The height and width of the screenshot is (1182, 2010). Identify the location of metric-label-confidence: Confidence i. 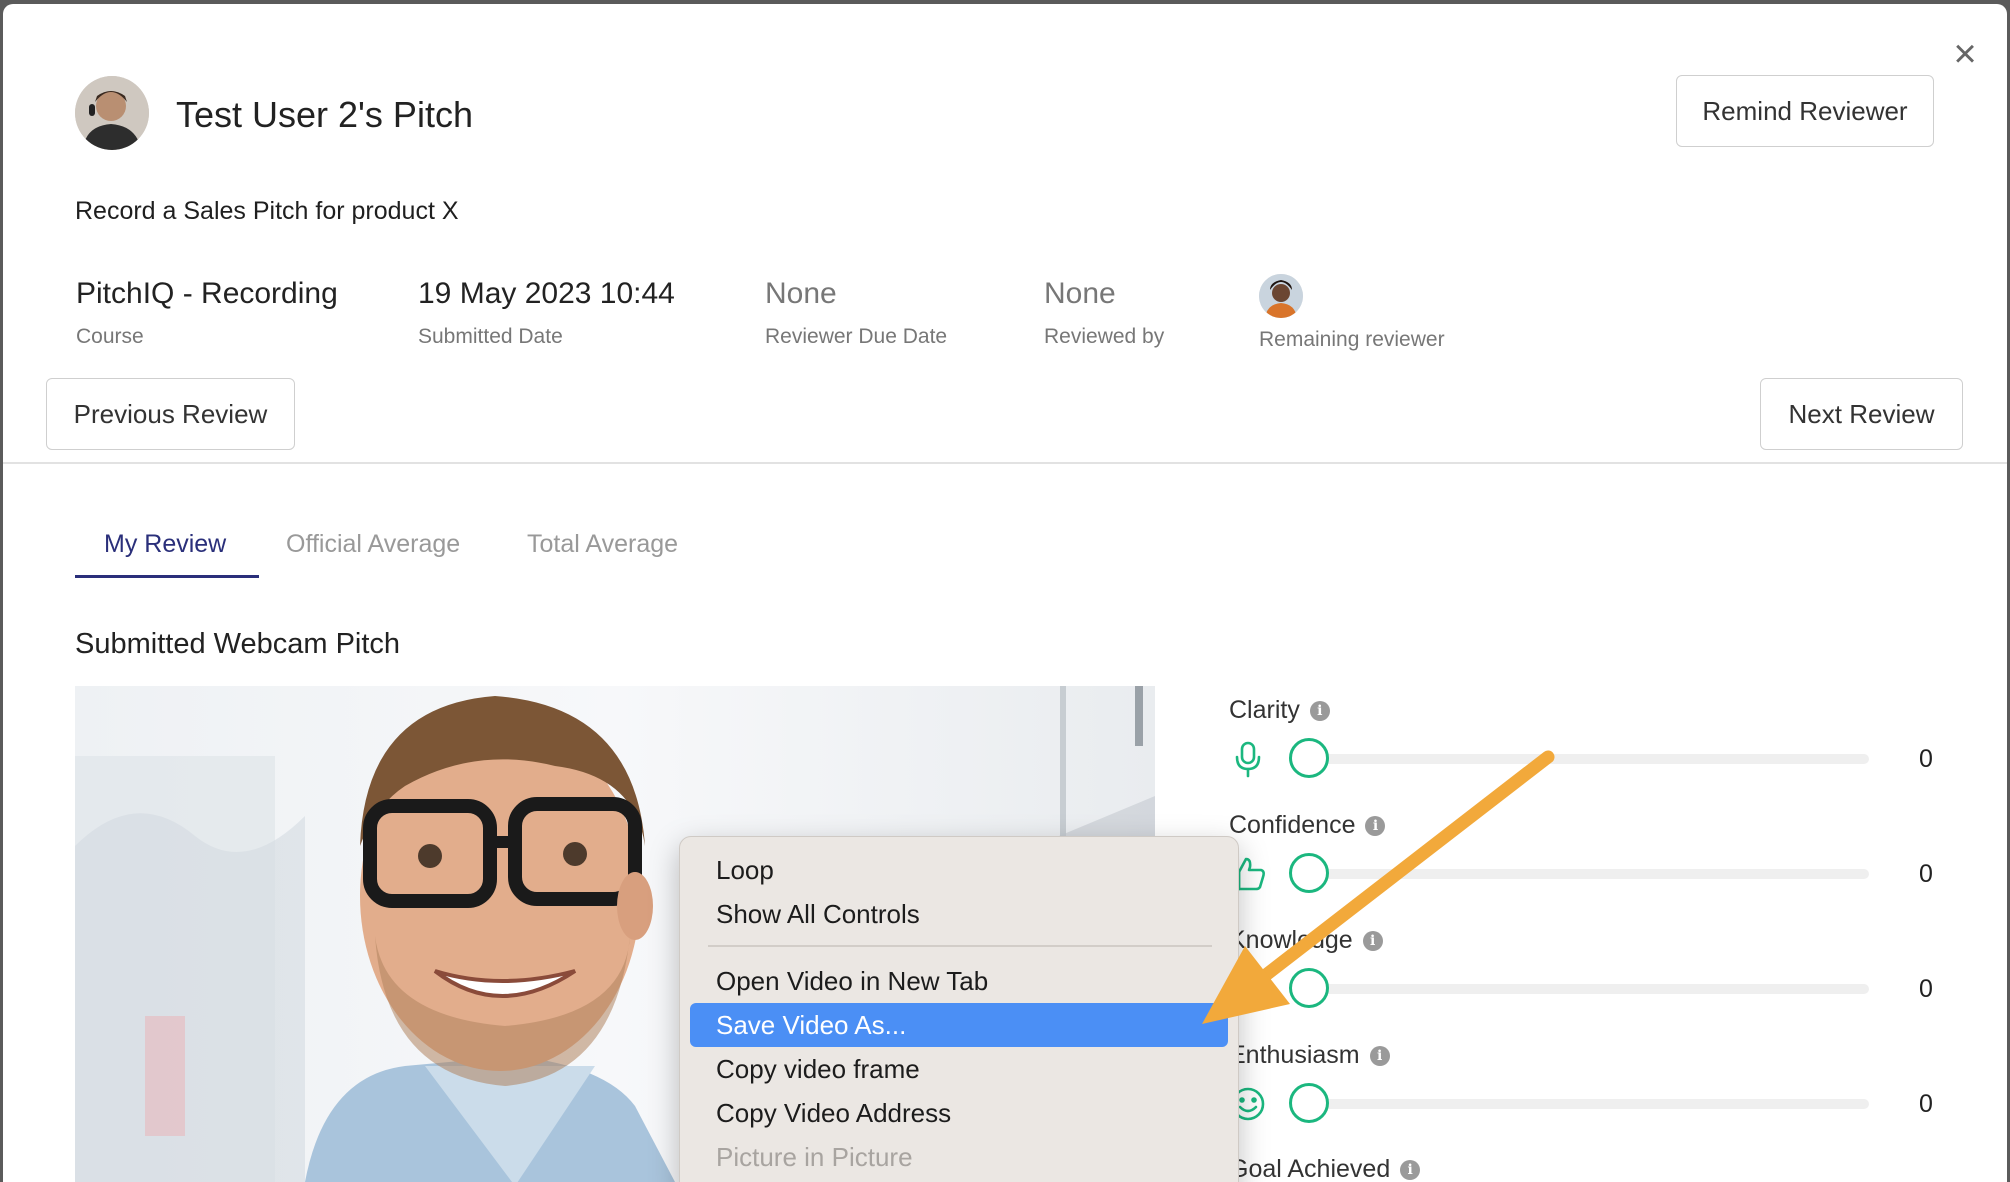
(1307, 825).